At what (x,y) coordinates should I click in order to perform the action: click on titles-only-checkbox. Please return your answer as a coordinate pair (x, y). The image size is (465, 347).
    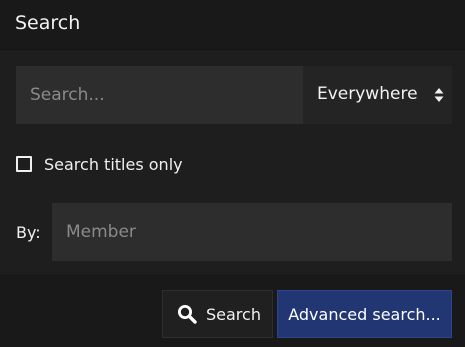
    Looking at the image, I should click on (24, 164).